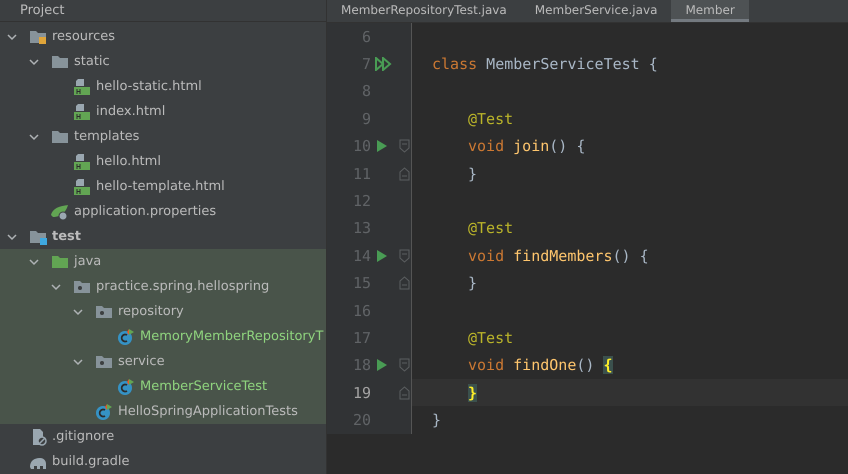 The image size is (848, 474). Describe the element at coordinates (163, 161) in the screenshot. I see `tree-row: hello.html` at that location.